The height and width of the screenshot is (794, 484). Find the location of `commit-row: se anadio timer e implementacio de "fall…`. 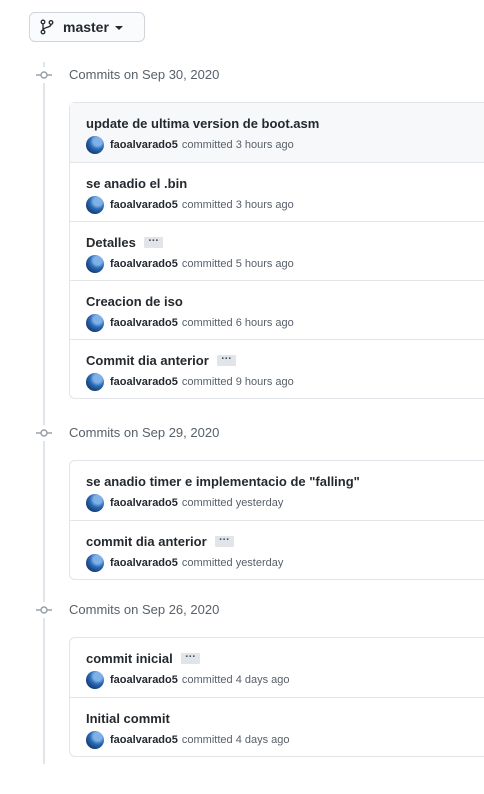

commit-row: se anadio timer e implementacio de "fall… is located at coordinates (277, 490).